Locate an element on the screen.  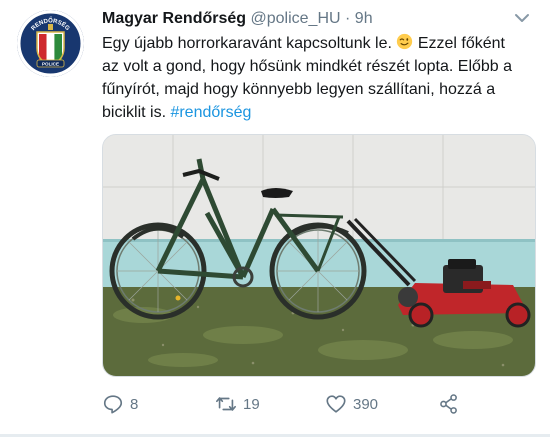
user-handle: @police_HU is located at coordinates (296, 18).